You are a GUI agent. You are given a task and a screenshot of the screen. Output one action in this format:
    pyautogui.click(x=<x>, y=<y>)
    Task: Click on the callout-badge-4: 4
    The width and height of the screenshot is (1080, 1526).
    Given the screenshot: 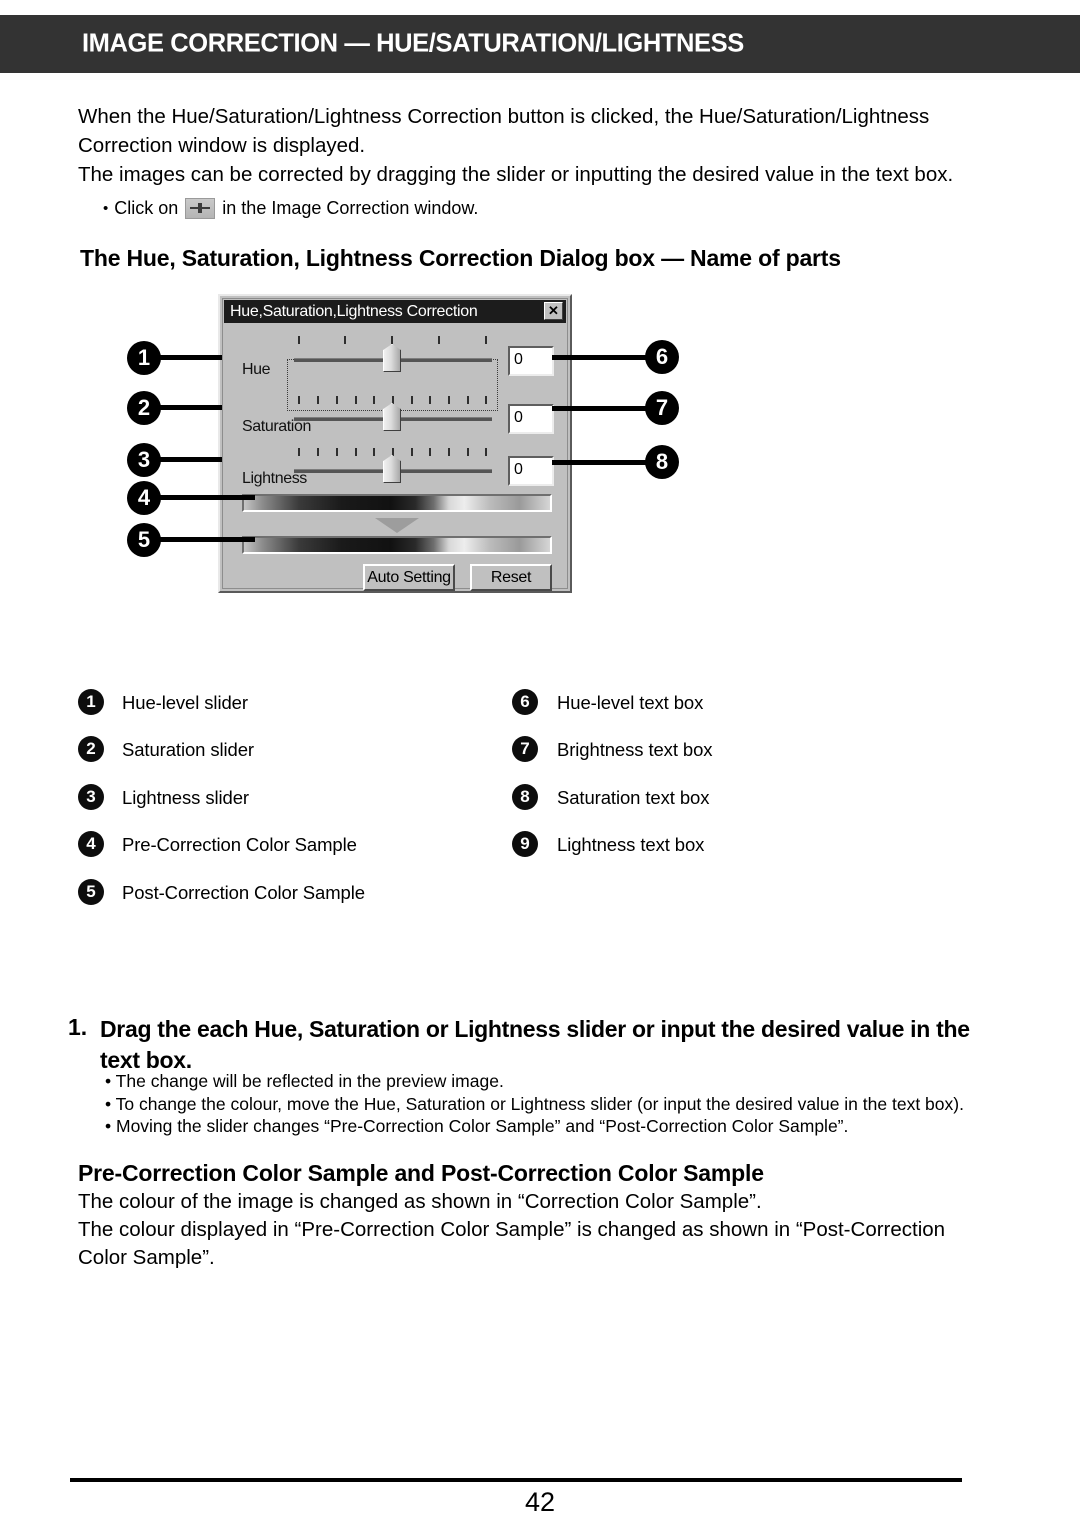 What is the action you would take?
    pyautogui.click(x=144, y=498)
    